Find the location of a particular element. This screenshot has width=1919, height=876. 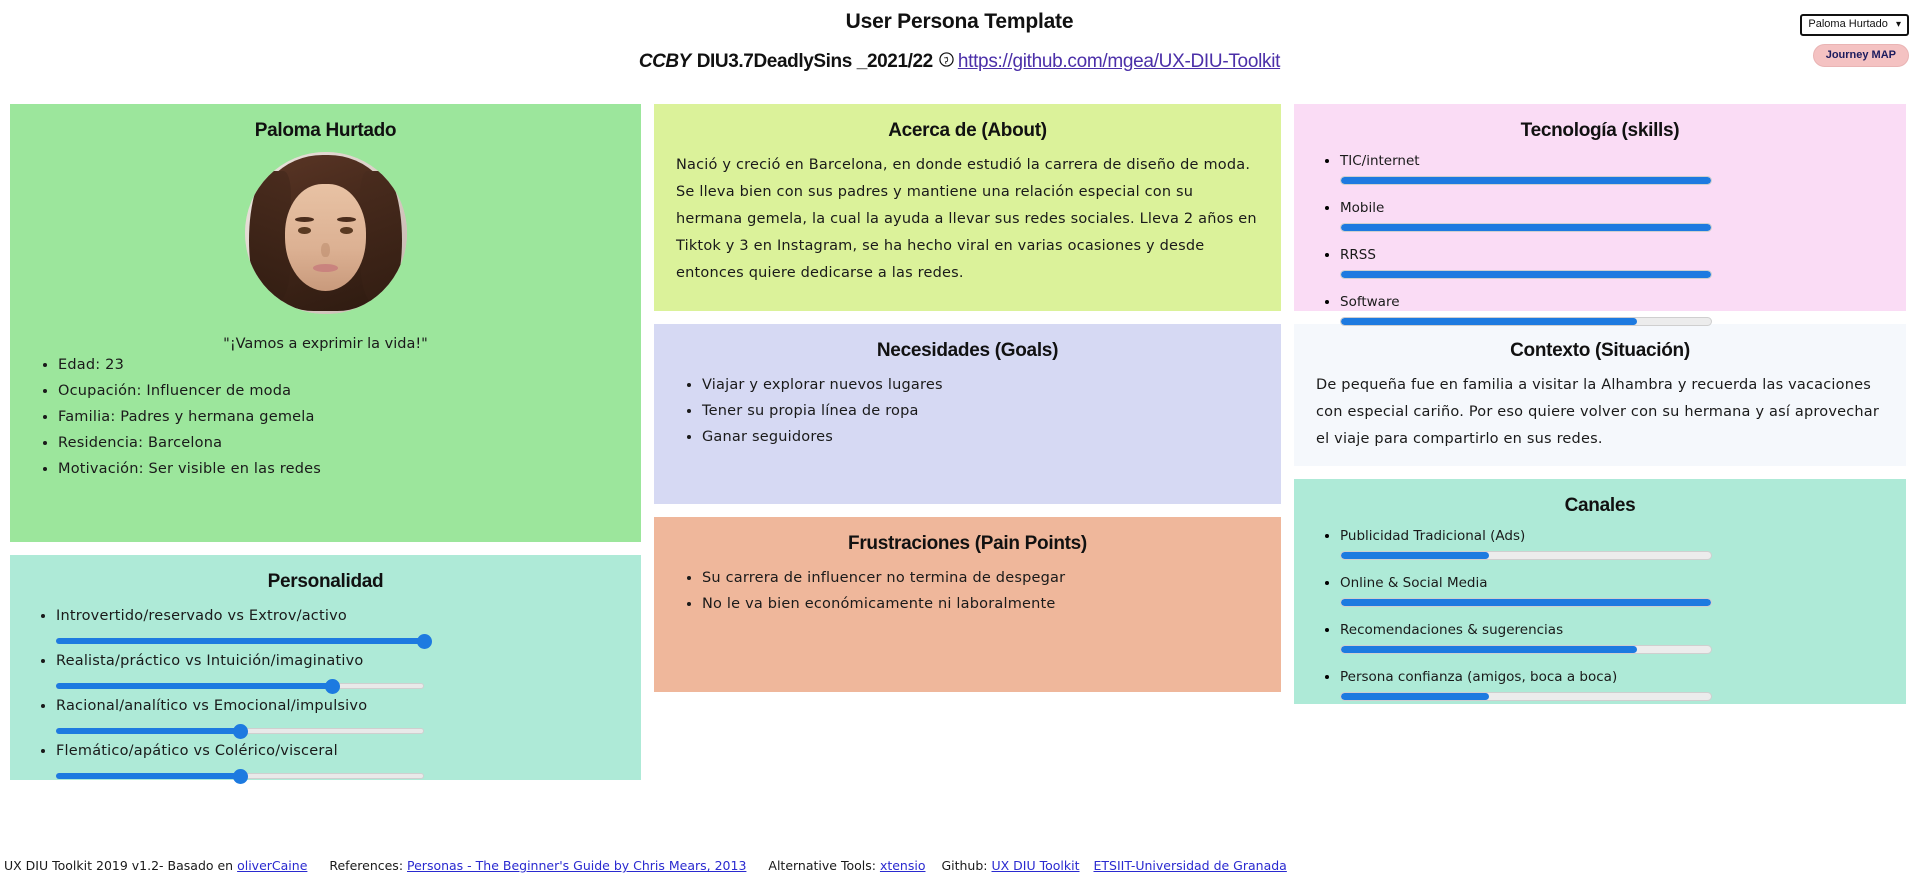

skills-card: Tecnología (skills) TIC/internet Mobile is located at coordinates (1600, 215).